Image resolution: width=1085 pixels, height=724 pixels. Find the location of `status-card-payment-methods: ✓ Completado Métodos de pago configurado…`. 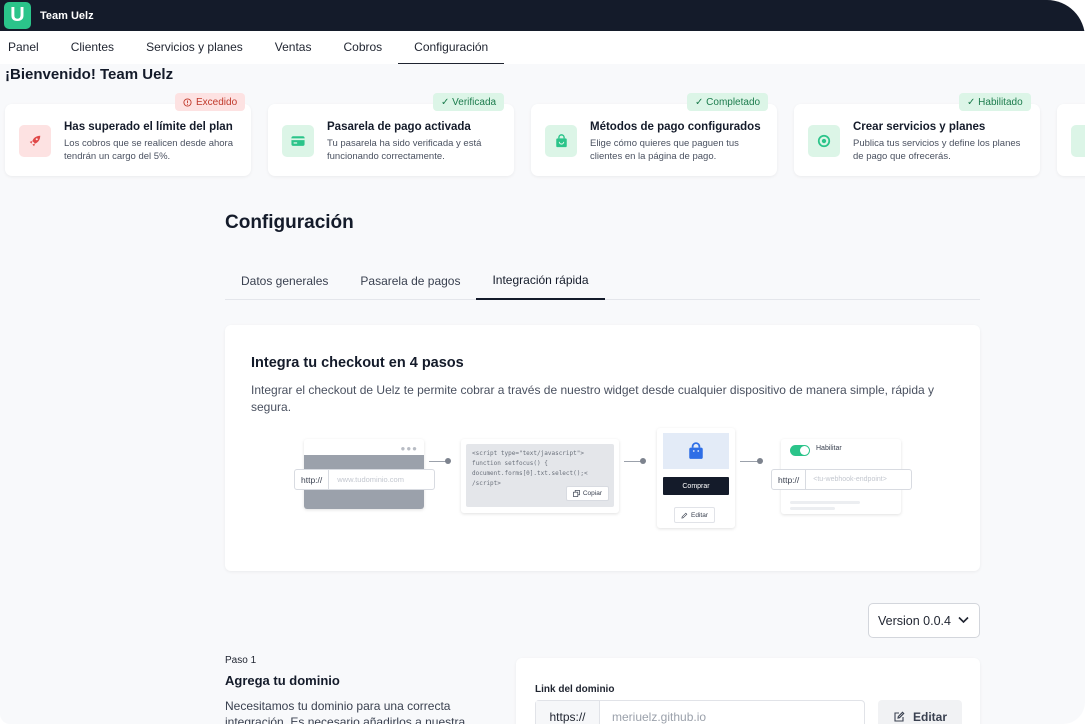

status-card-payment-methods: ✓ Completado Métodos de pago configurado… is located at coordinates (654, 134).